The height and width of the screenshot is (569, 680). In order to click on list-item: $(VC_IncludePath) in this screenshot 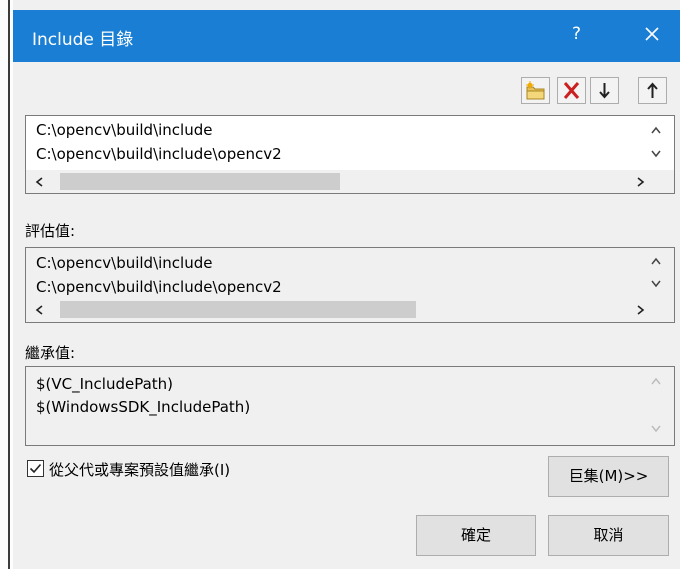, I will do `click(105, 384)`.